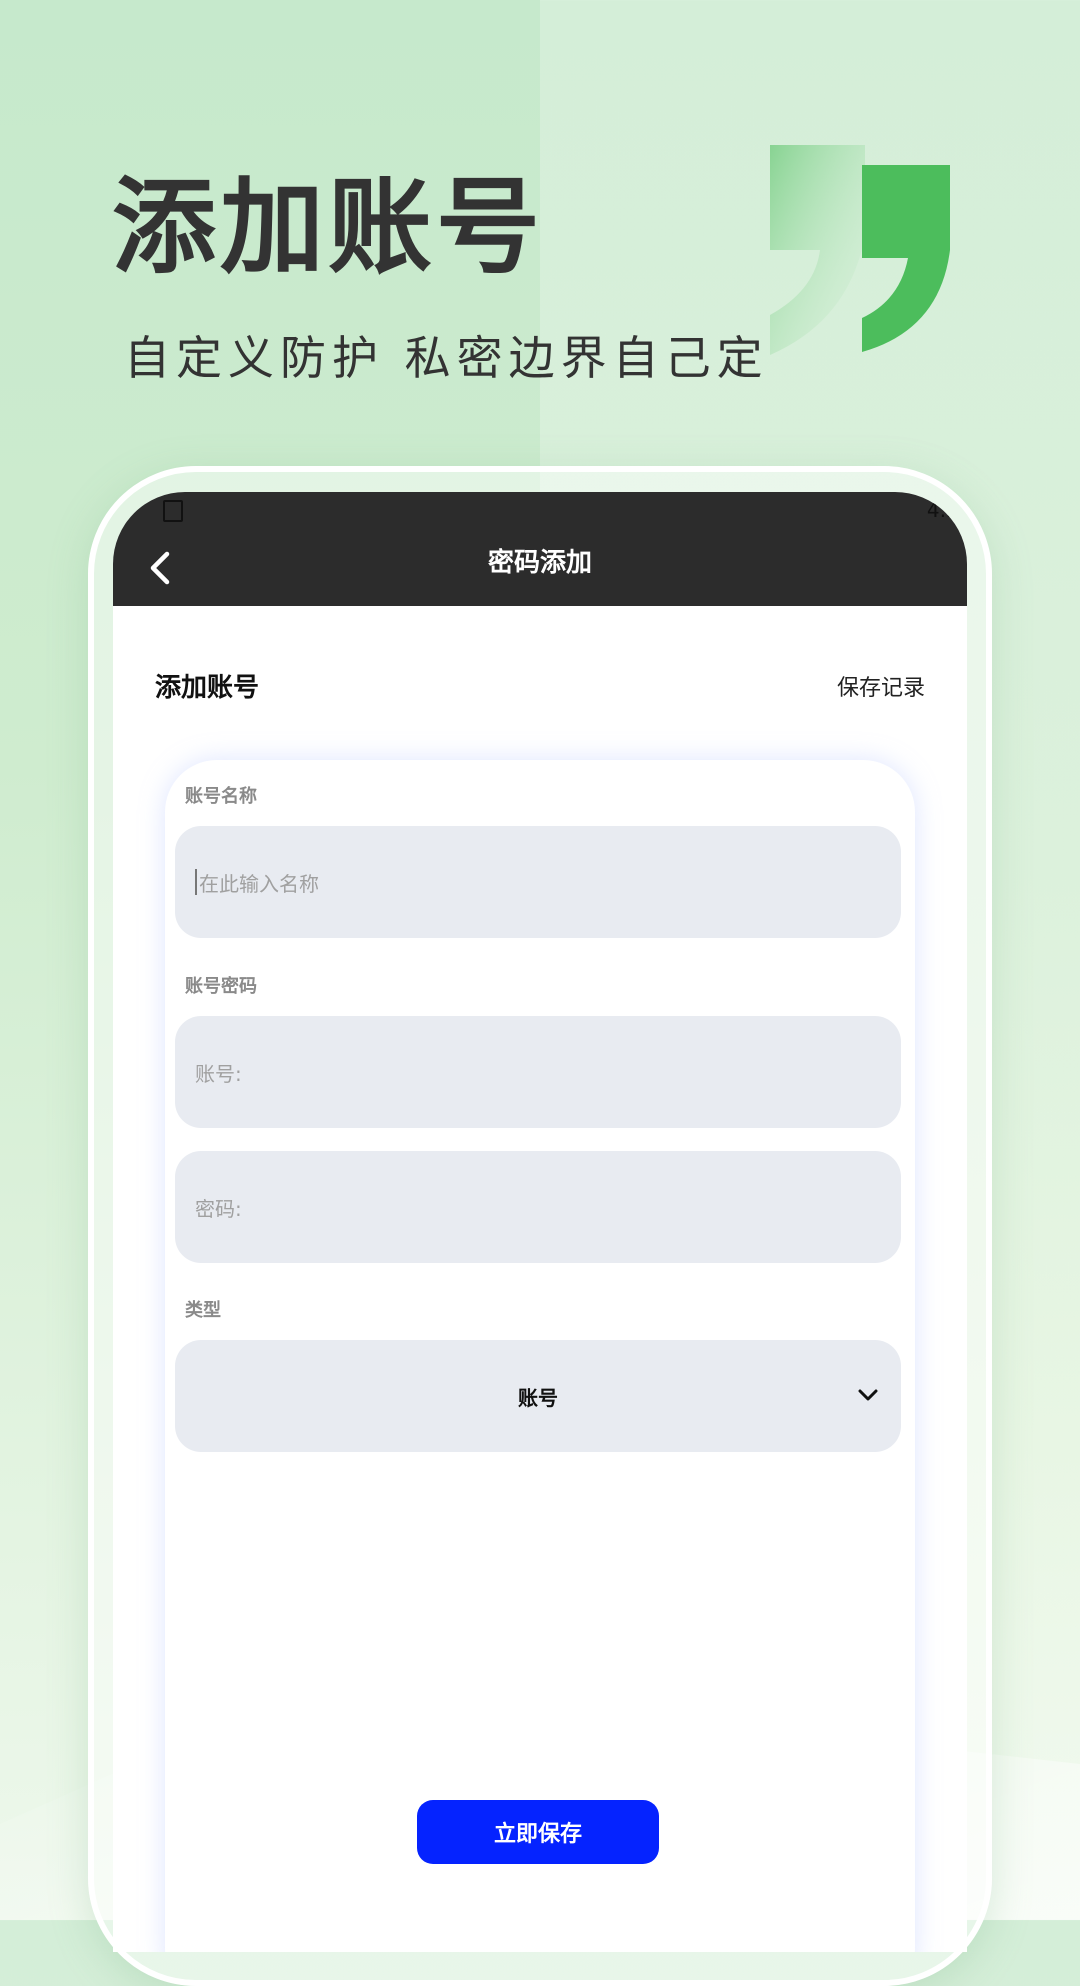  What do you see at coordinates (538, 882) in the screenshot?
I see `account-name-input: 在此输入名称` at bounding box center [538, 882].